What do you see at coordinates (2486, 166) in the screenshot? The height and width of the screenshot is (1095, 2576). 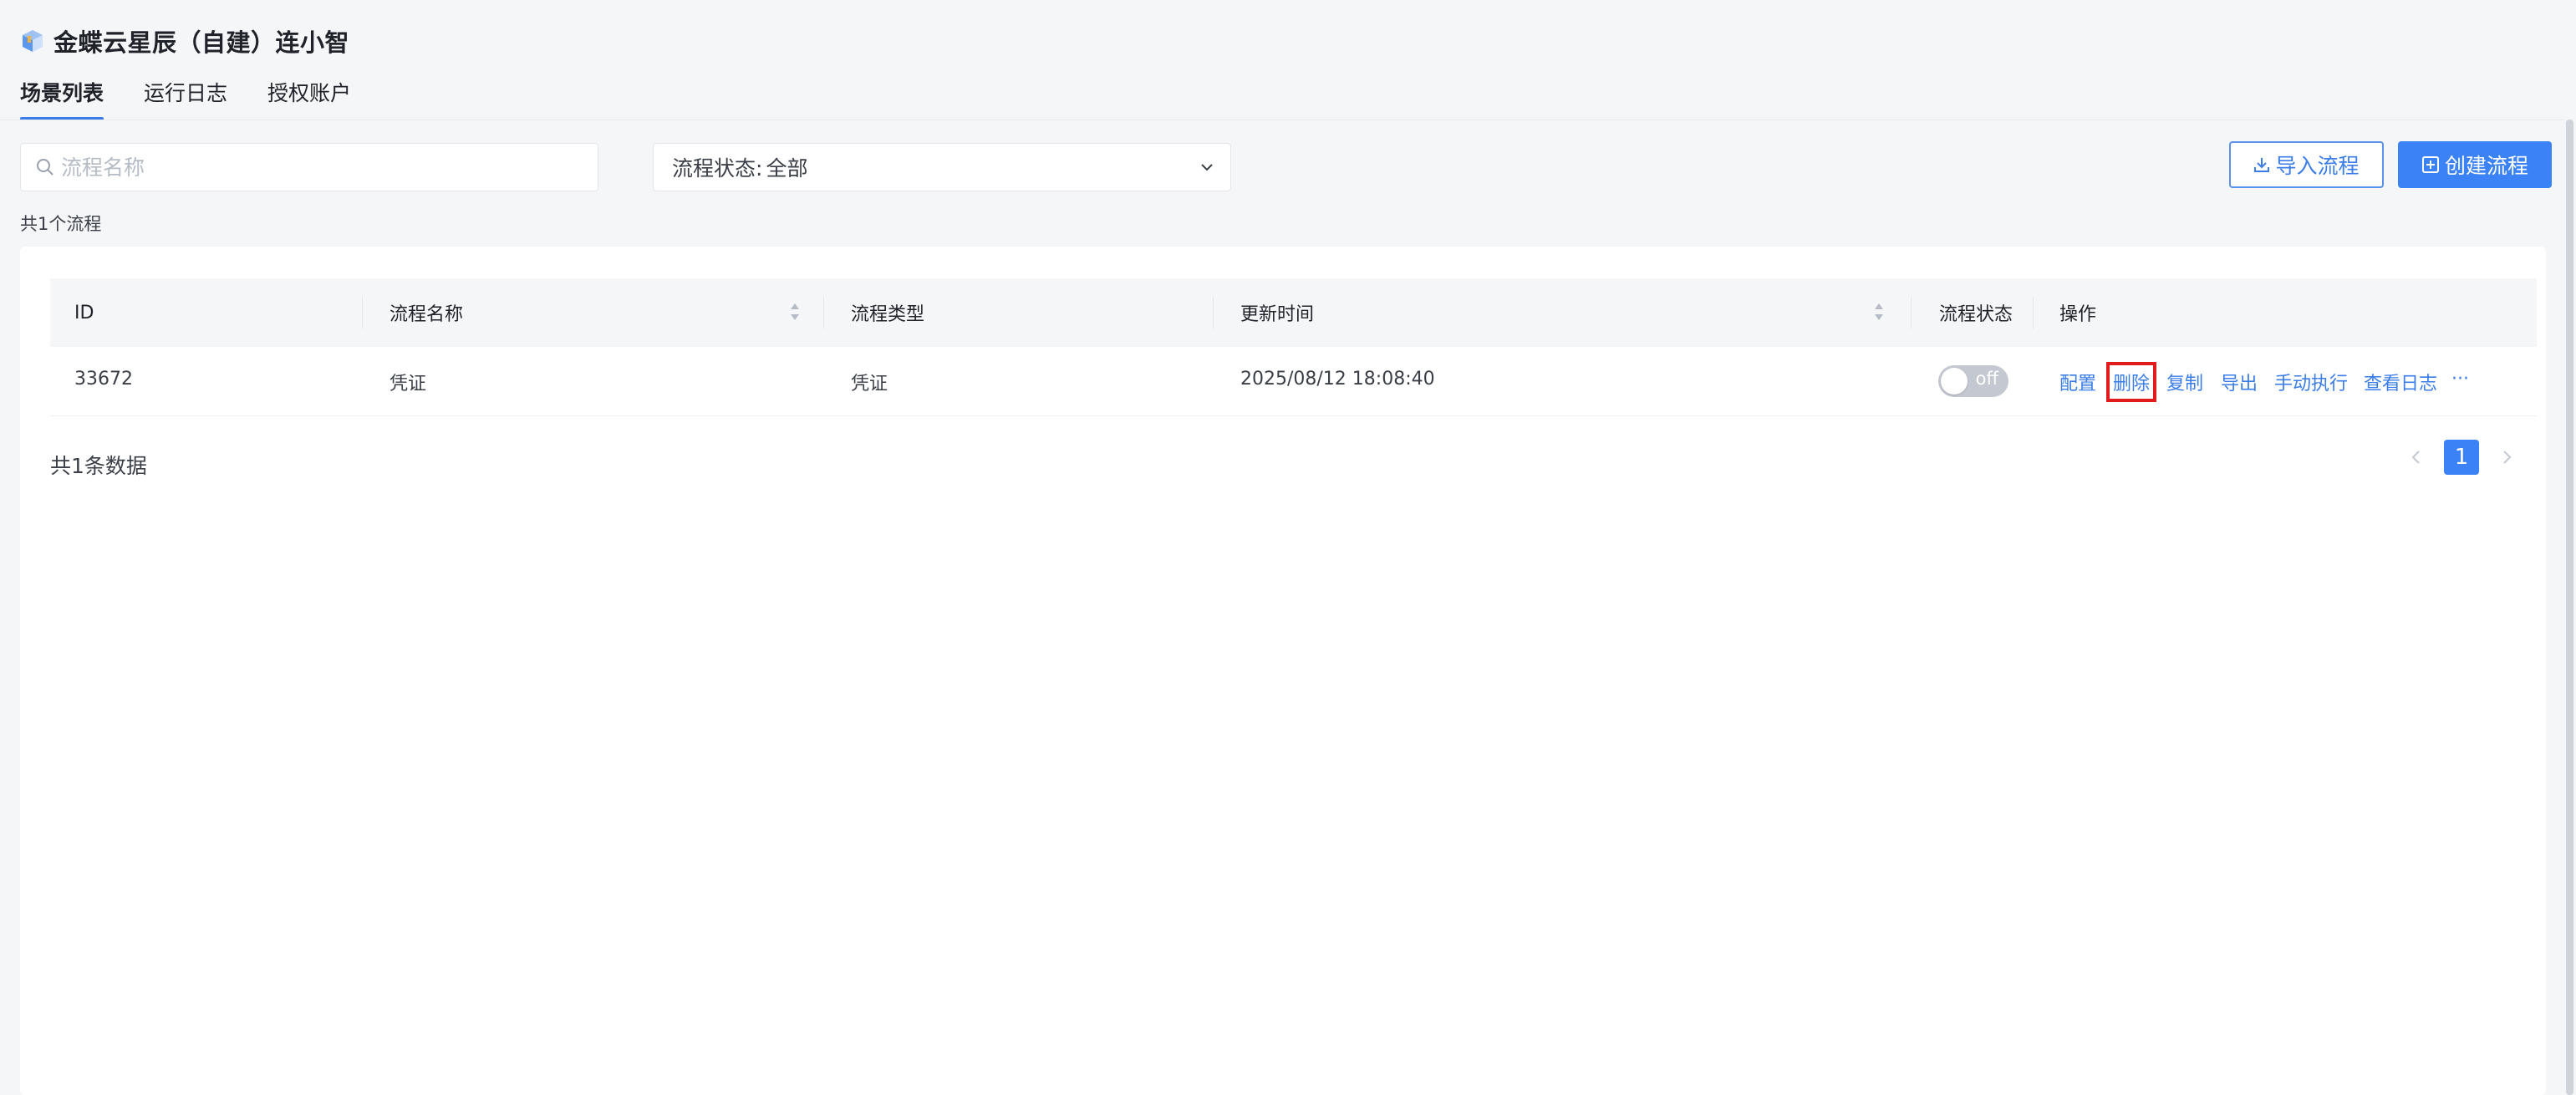 I see `create-flow-label: 创建流程` at bounding box center [2486, 166].